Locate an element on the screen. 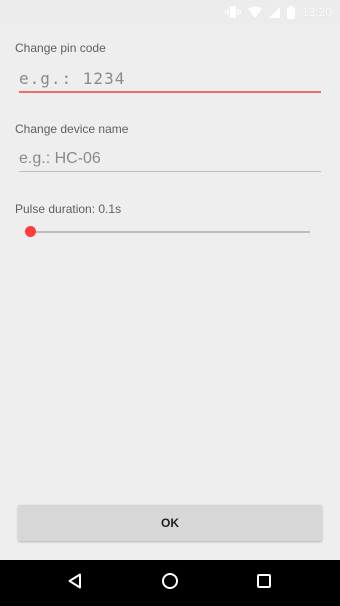 The width and height of the screenshot is (340, 606). status-bar: 13:20 is located at coordinates (170, 12).